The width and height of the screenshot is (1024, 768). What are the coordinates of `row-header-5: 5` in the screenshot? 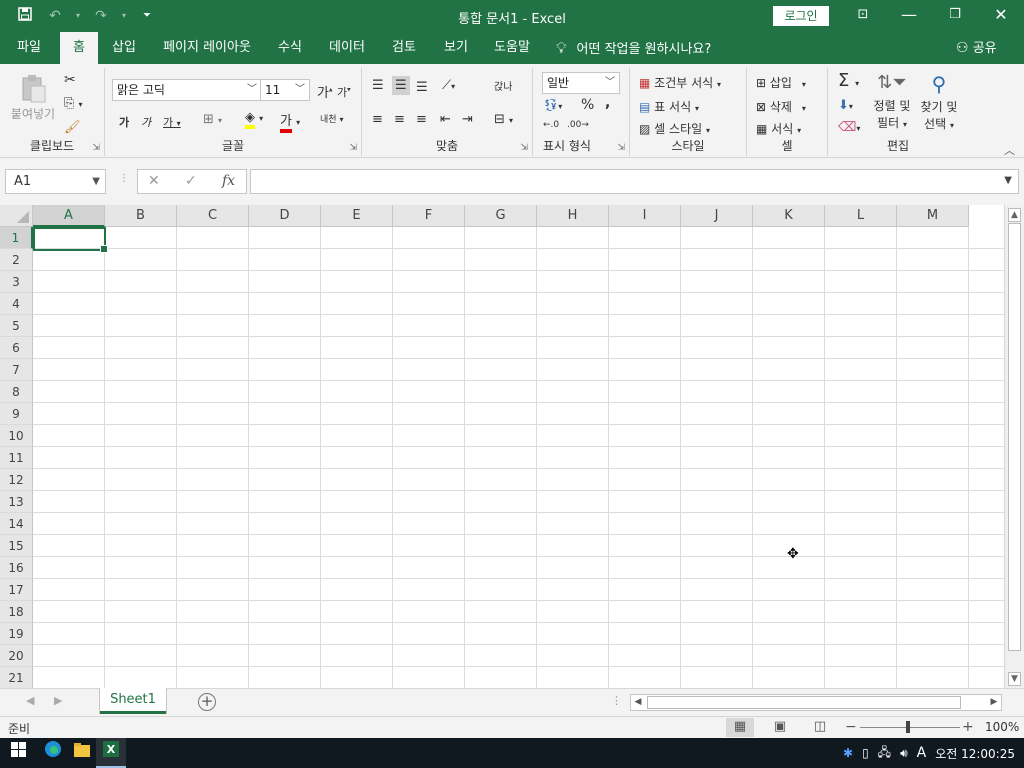 It's located at (16, 326).